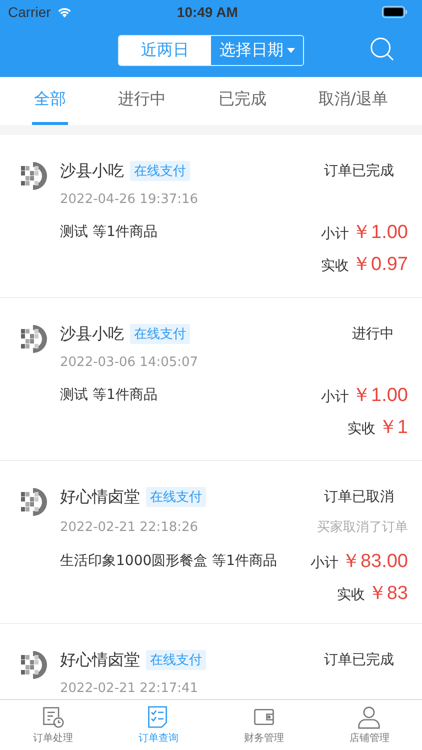 The width and height of the screenshot is (422, 750). What do you see at coordinates (52, 717) in the screenshot?
I see `document-clock-icon` at bounding box center [52, 717].